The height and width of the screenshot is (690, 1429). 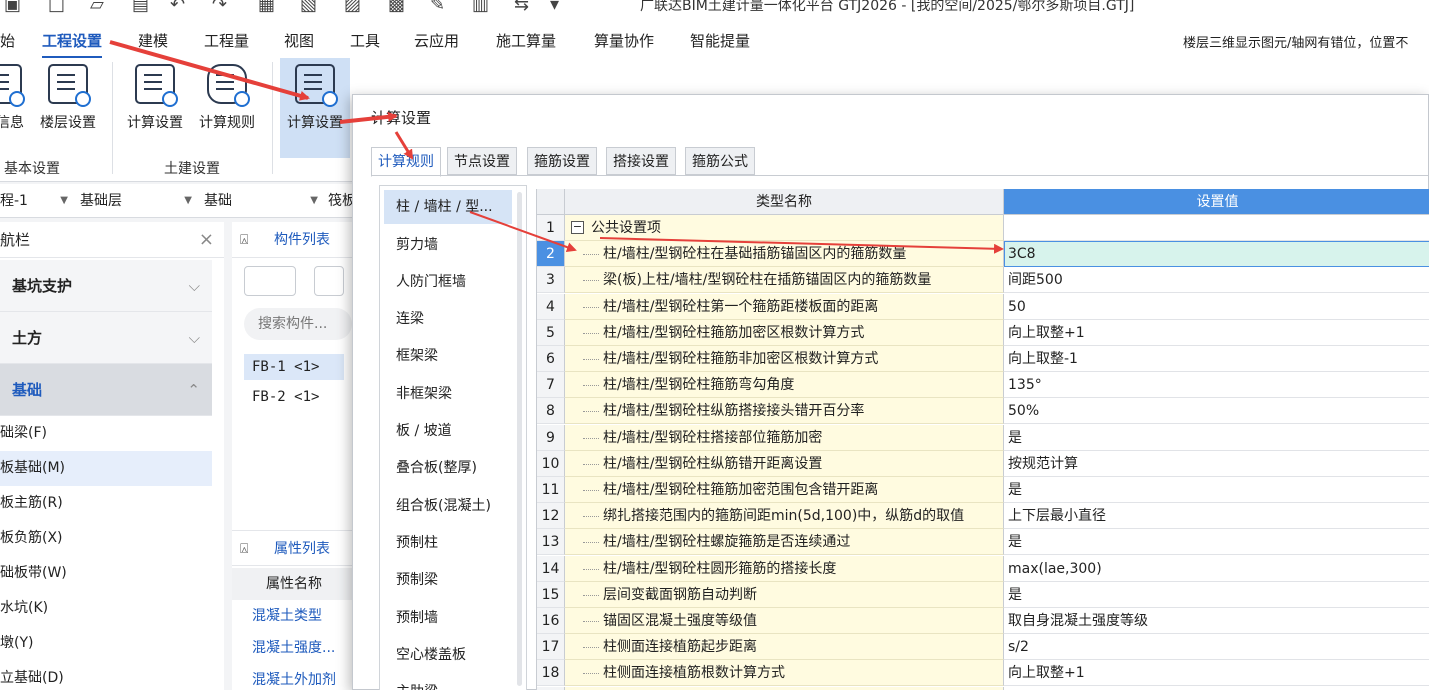 I want to click on row-value-cell: 135°, so click(x=1216, y=385).